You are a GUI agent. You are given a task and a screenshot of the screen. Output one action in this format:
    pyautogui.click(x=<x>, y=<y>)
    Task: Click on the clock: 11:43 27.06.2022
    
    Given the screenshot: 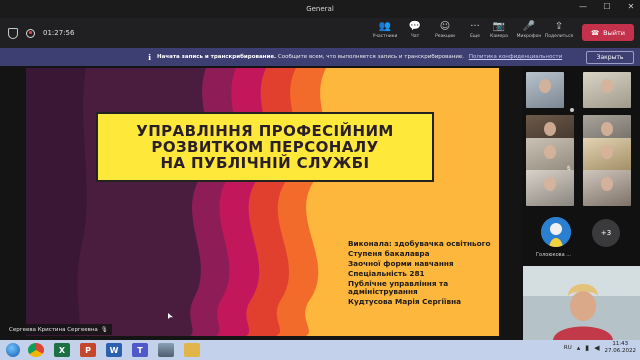 What is the action you would take?
    pyautogui.click(x=621, y=348)
    